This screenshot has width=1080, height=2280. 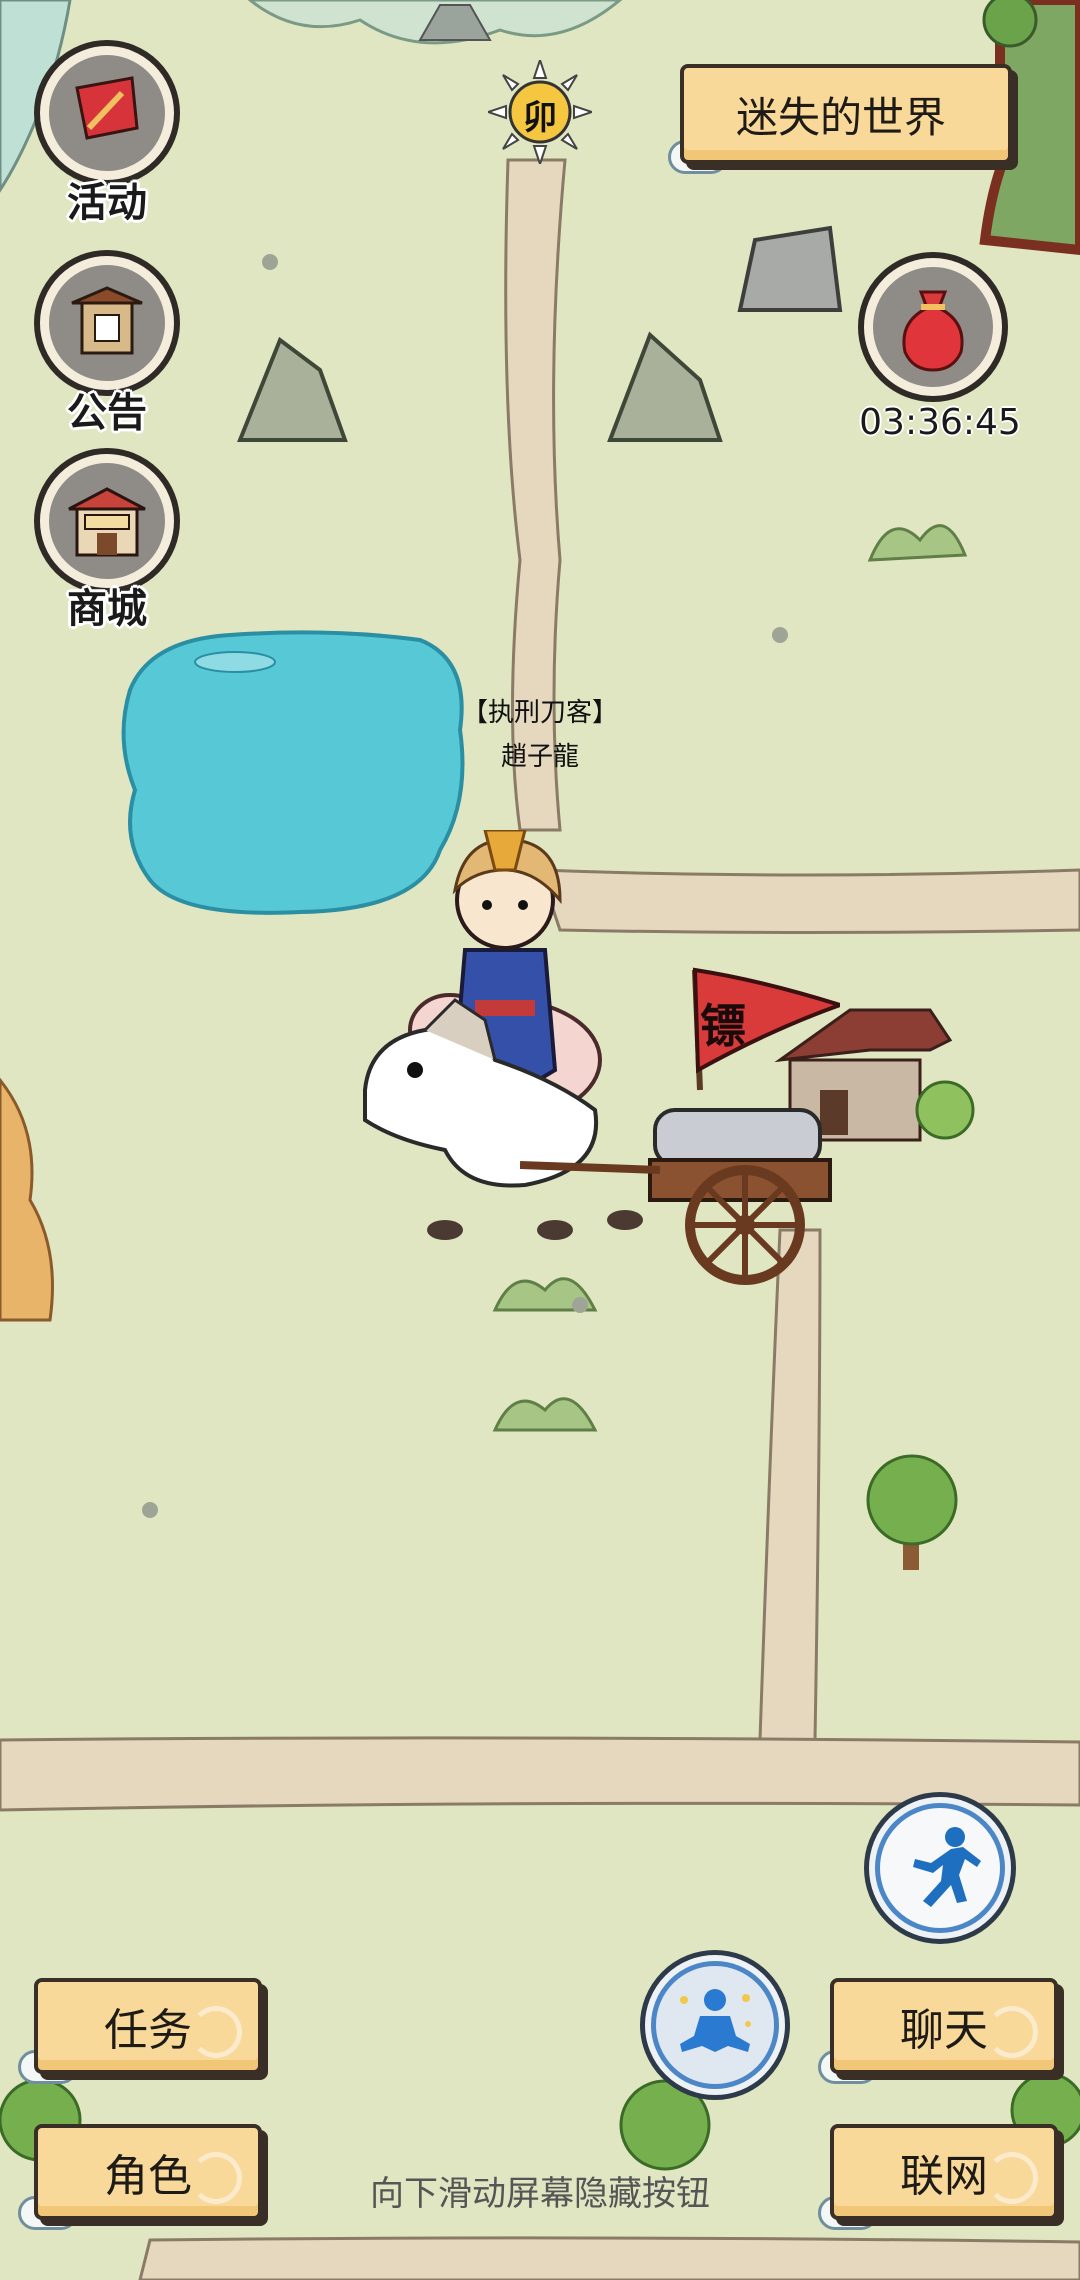 I want to click on sun-badge-char: 卯, so click(x=540, y=118).